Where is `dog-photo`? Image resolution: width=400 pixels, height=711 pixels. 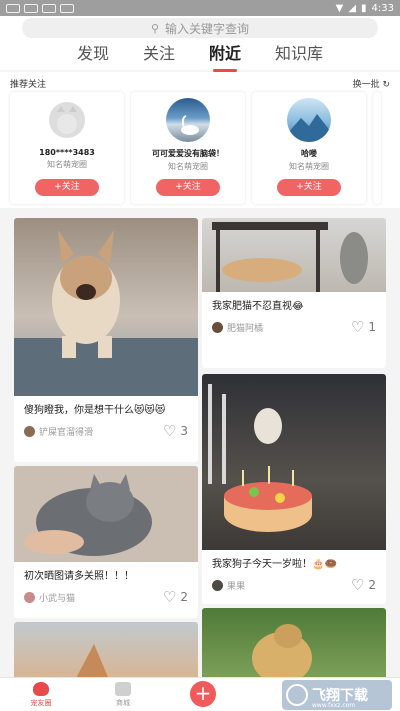 dog-photo is located at coordinates (106, 313).